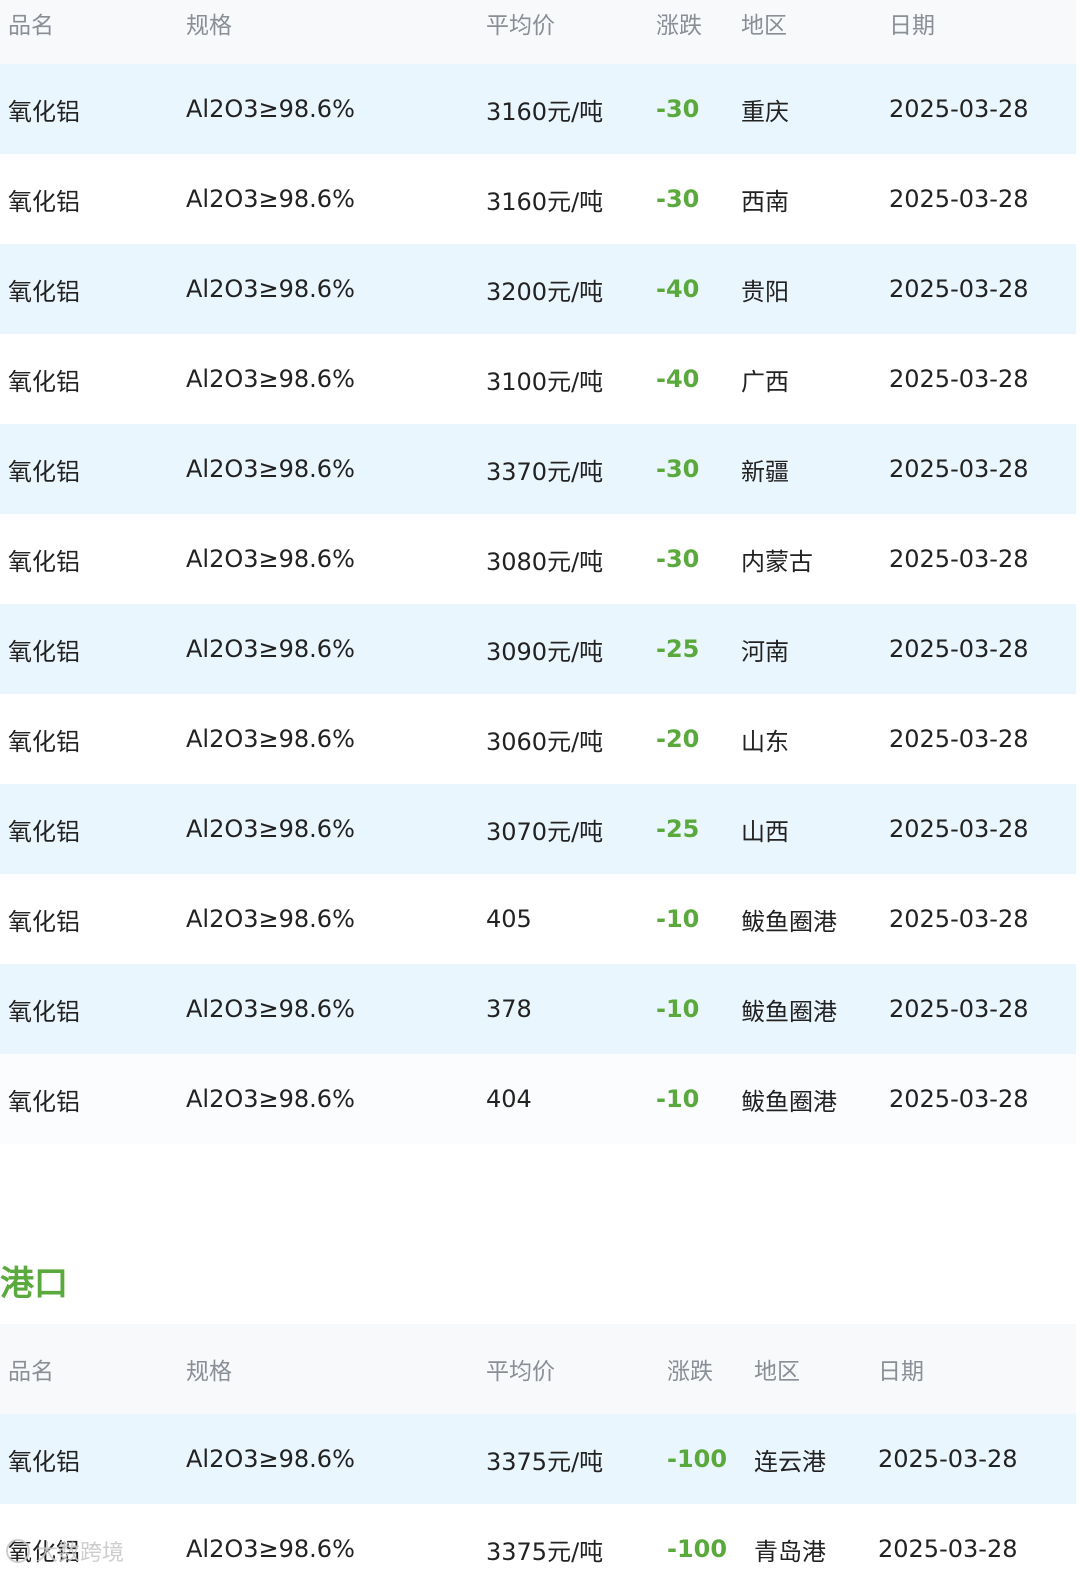 Image resolution: width=1080 pixels, height=1594 pixels. Describe the element at coordinates (790, 1461) in the screenshot. I see `cell-region: 连云港` at that location.